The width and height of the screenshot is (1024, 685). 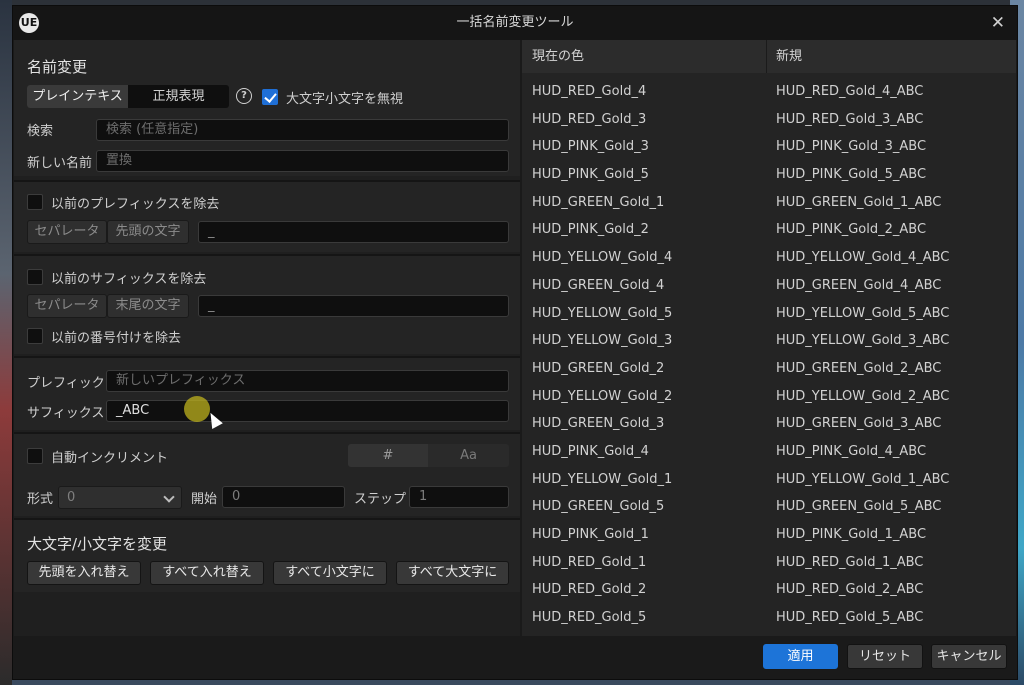 I want to click on auto-increment-checkbox, so click(x=35, y=456).